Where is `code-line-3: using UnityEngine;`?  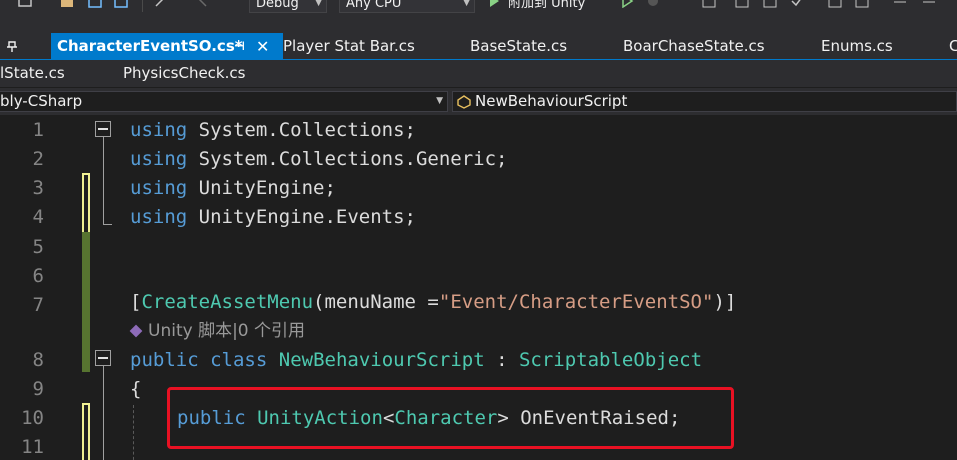 code-line-3: using UnityEngine; is located at coordinates (233, 188).